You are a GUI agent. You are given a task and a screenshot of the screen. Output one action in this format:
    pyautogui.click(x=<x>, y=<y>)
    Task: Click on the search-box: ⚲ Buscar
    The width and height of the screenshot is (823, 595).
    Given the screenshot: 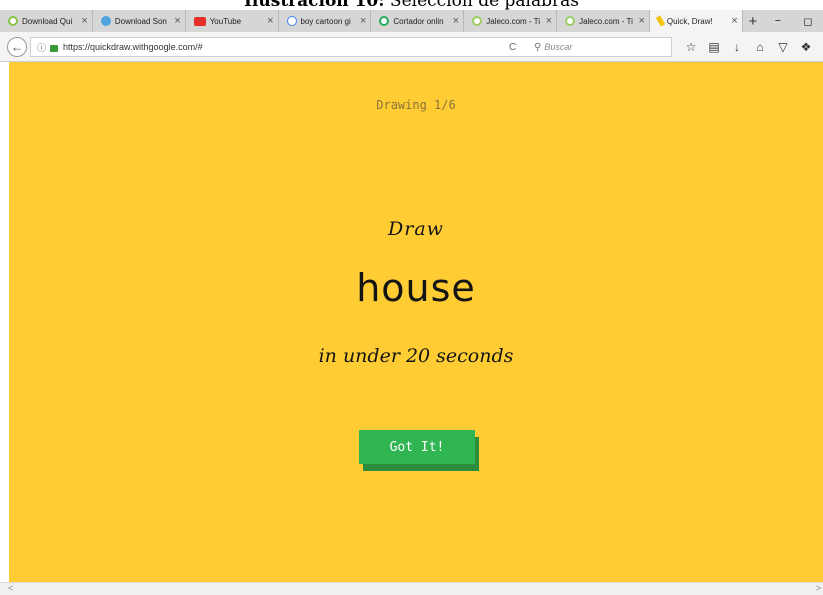 What is the action you would take?
    pyautogui.click(x=553, y=47)
    